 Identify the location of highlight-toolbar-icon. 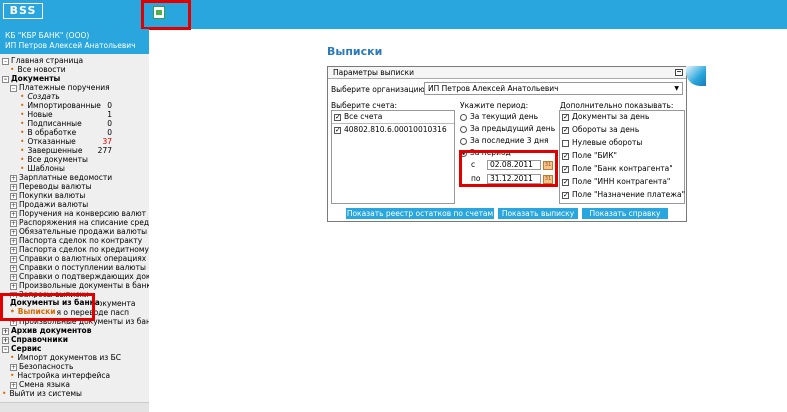
(166, 15).